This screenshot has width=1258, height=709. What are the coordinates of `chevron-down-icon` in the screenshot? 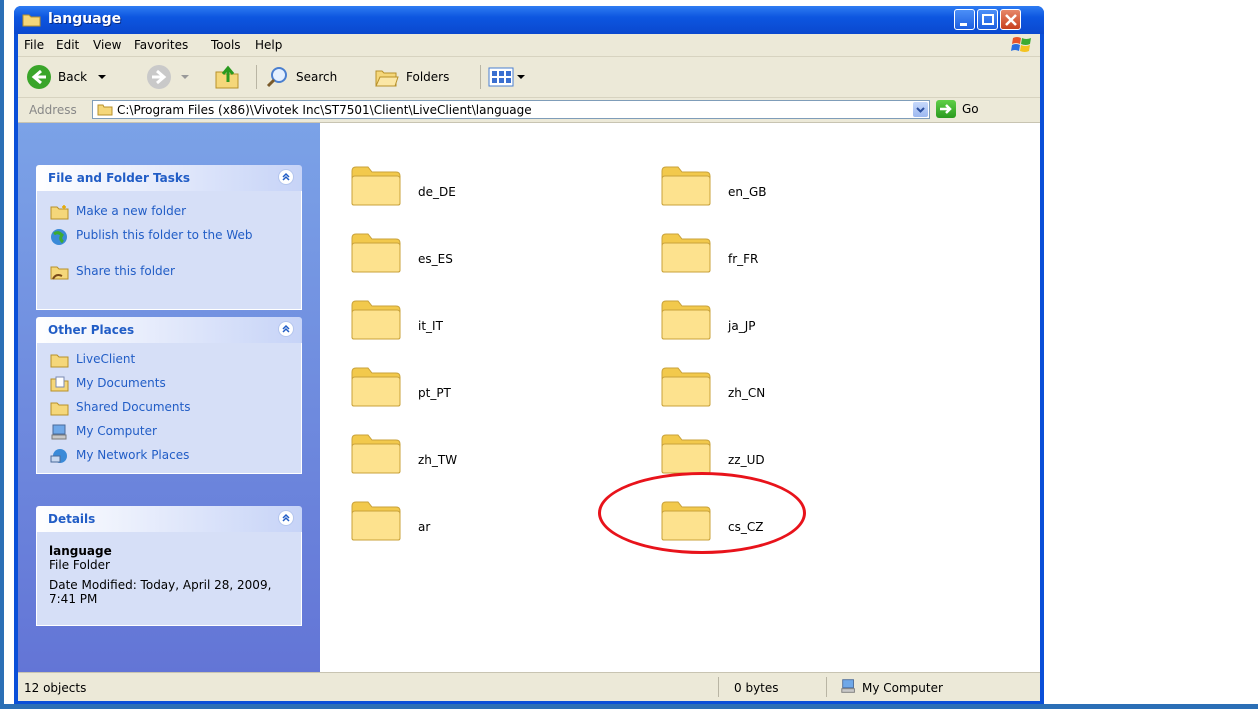 It's located at (102, 77).